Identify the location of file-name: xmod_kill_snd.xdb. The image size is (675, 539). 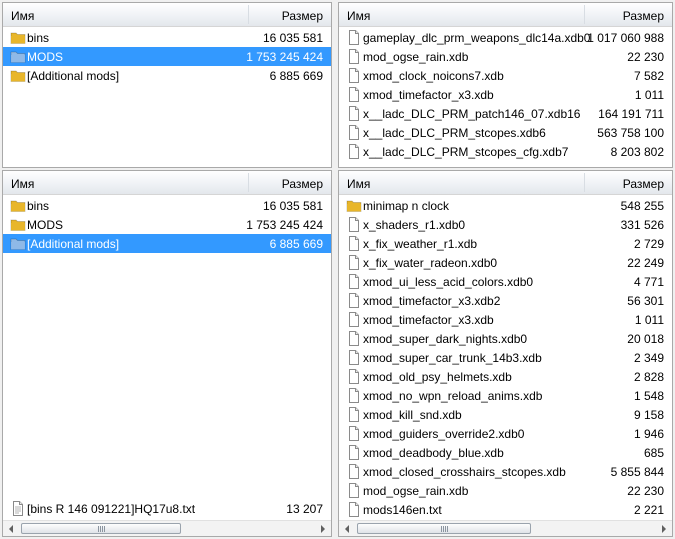
(412, 415).